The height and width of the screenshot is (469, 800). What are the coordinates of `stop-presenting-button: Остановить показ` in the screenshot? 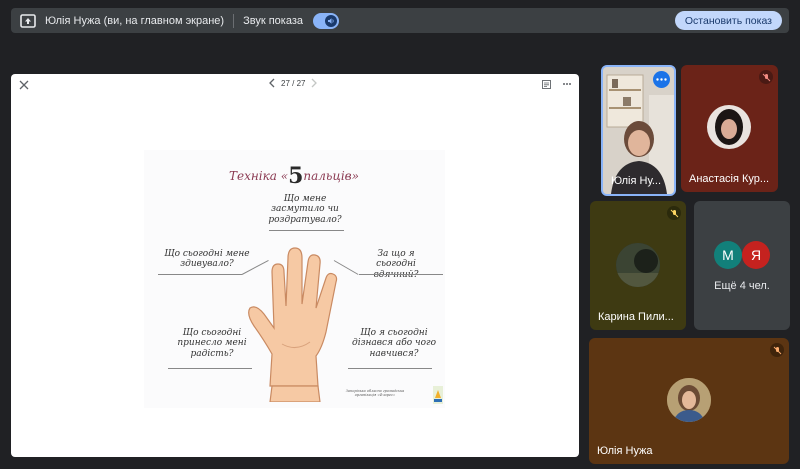 It's located at (728, 20).